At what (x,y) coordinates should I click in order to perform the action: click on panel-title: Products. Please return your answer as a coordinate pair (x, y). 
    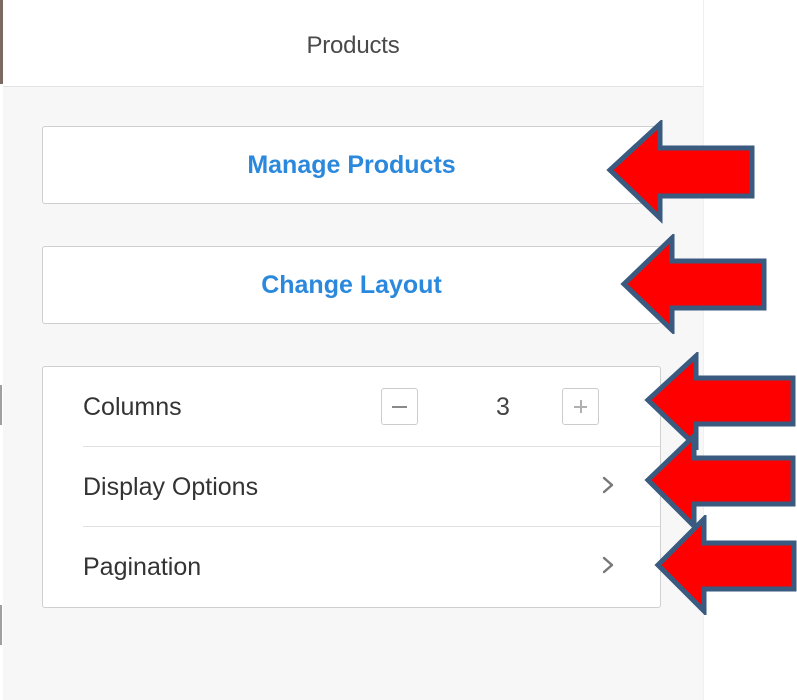
    Looking at the image, I should click on (353, 45).